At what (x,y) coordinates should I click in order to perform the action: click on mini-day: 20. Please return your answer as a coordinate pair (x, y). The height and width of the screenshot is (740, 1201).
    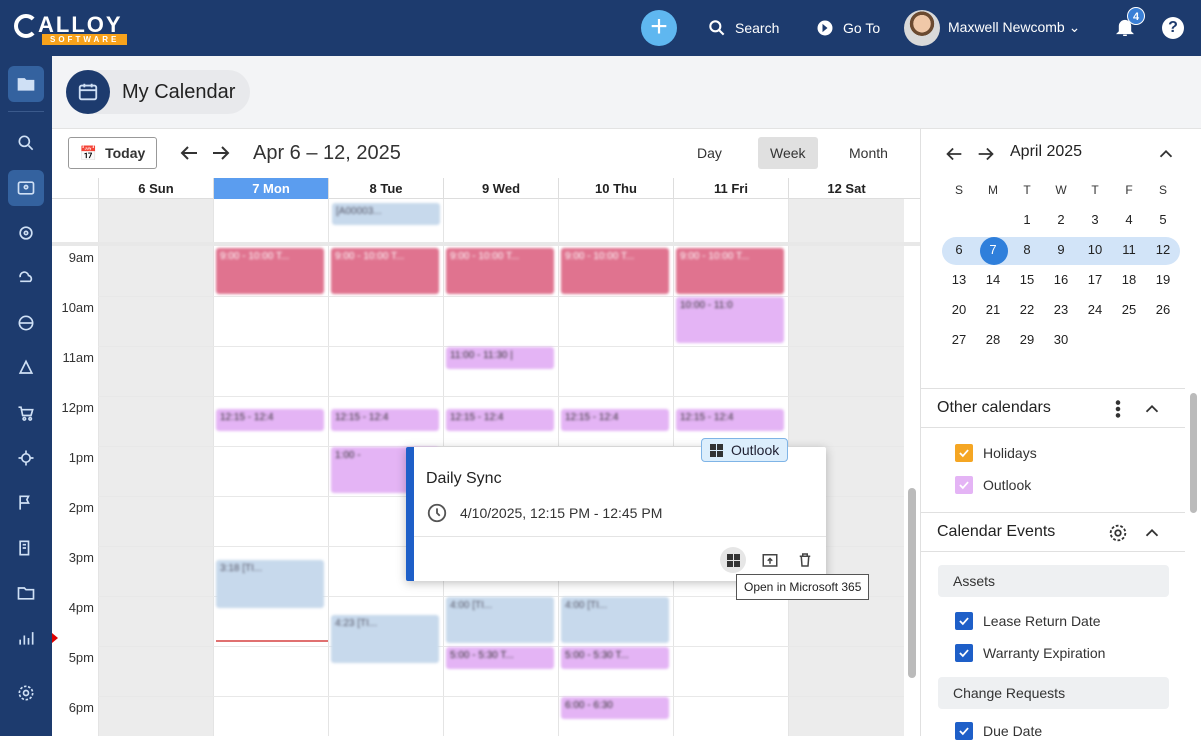
    Looking at the image, I should click on (959, 310).